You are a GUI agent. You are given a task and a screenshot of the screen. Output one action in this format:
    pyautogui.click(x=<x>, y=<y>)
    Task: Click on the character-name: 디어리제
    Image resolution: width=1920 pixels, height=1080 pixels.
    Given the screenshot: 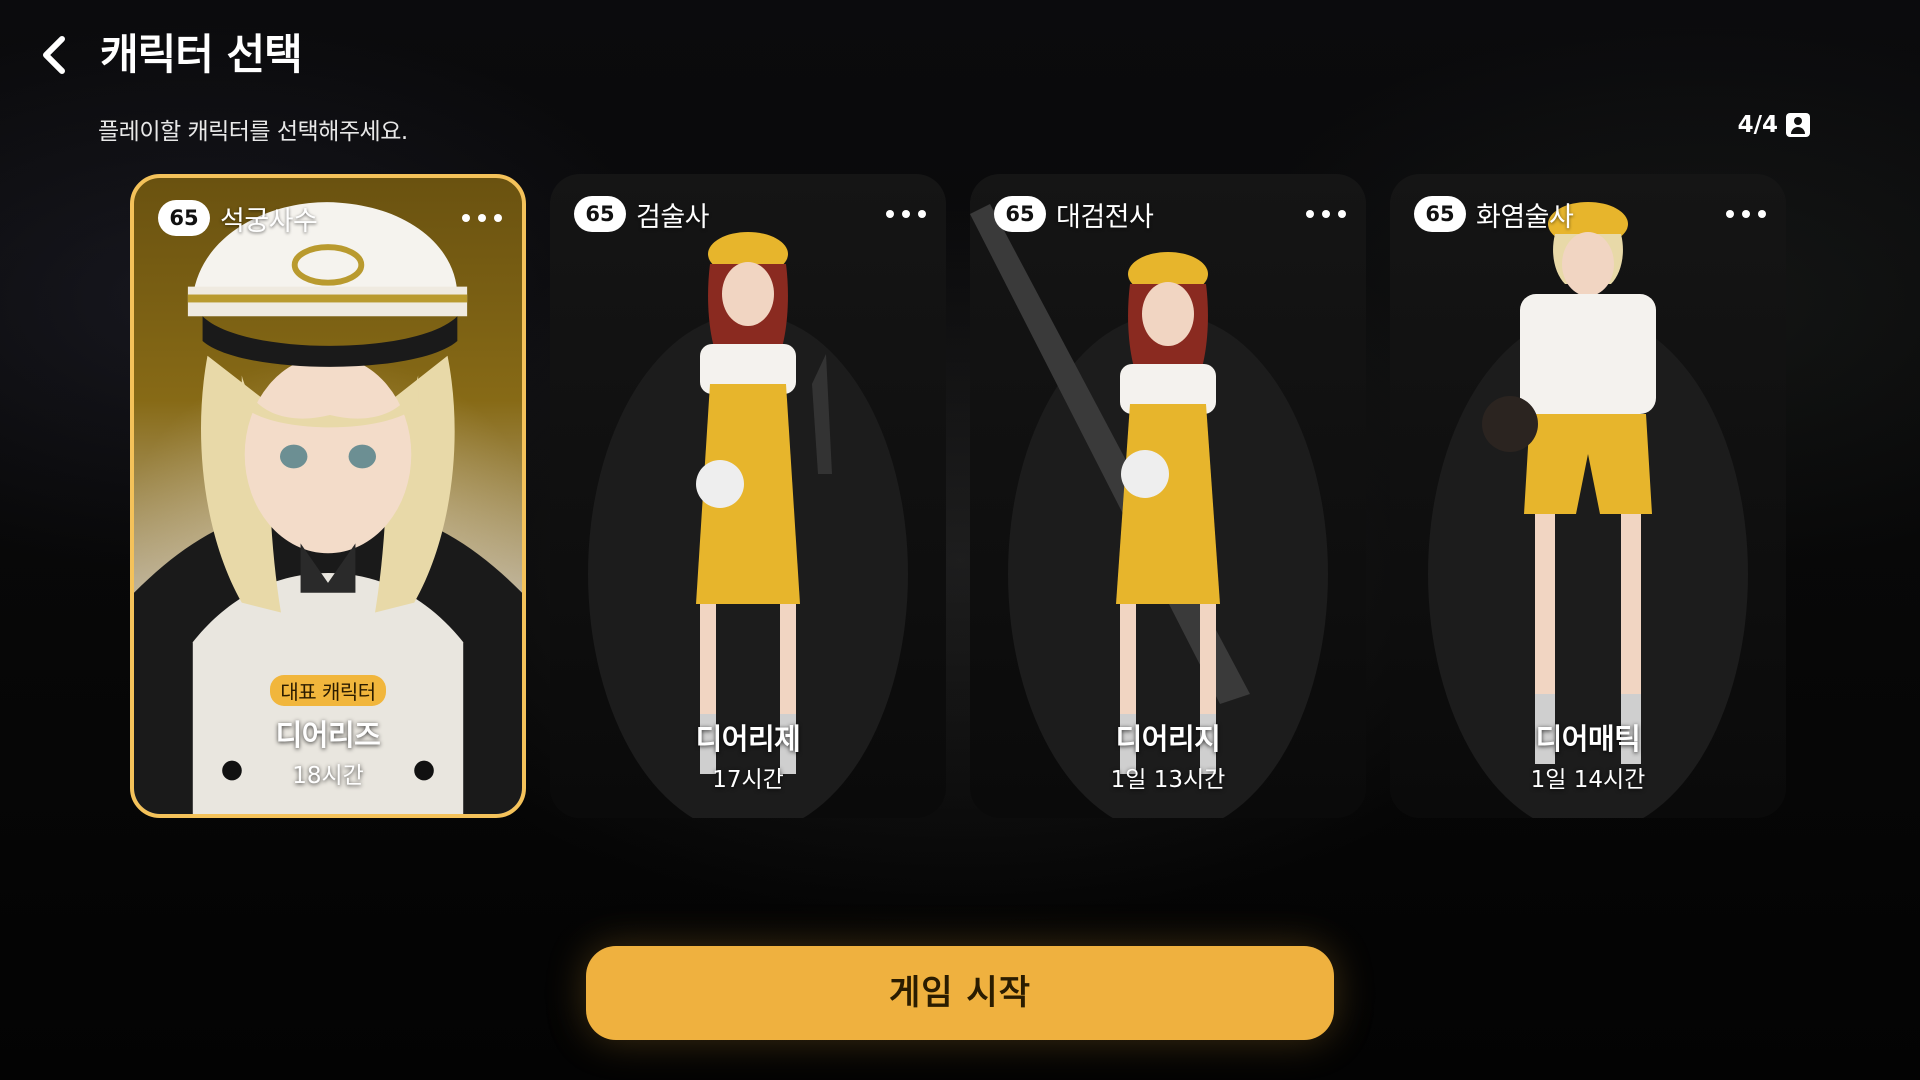 What is the action you would take?
    pyautogui.click(x=748, y=739)
    